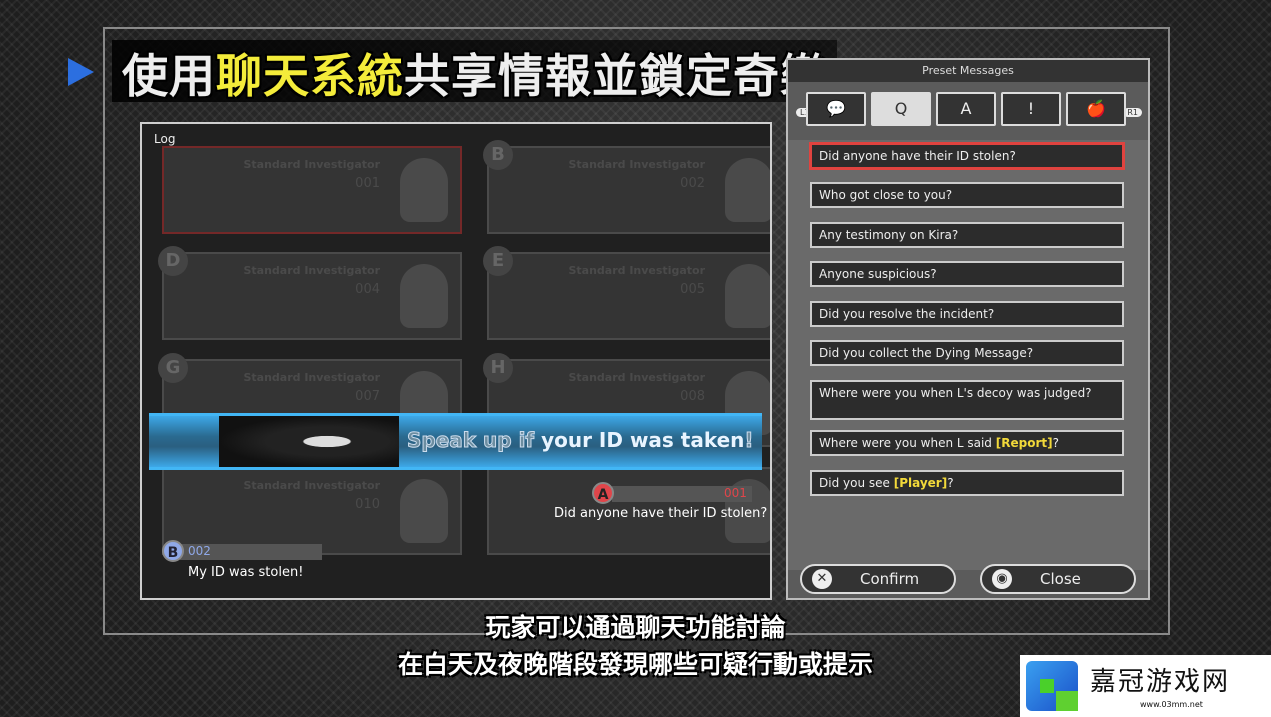 This screenshot has width=1271, height=717. What do you see at coordinates (967, 314) in the screenshot?
I see `preset-message-item: Did you resolve the incident?` at bounding box center [967, 314].